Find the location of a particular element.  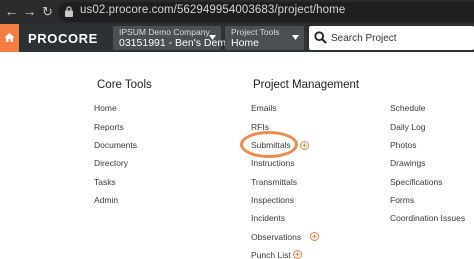

home-icon is located at coordinates (9, 37).